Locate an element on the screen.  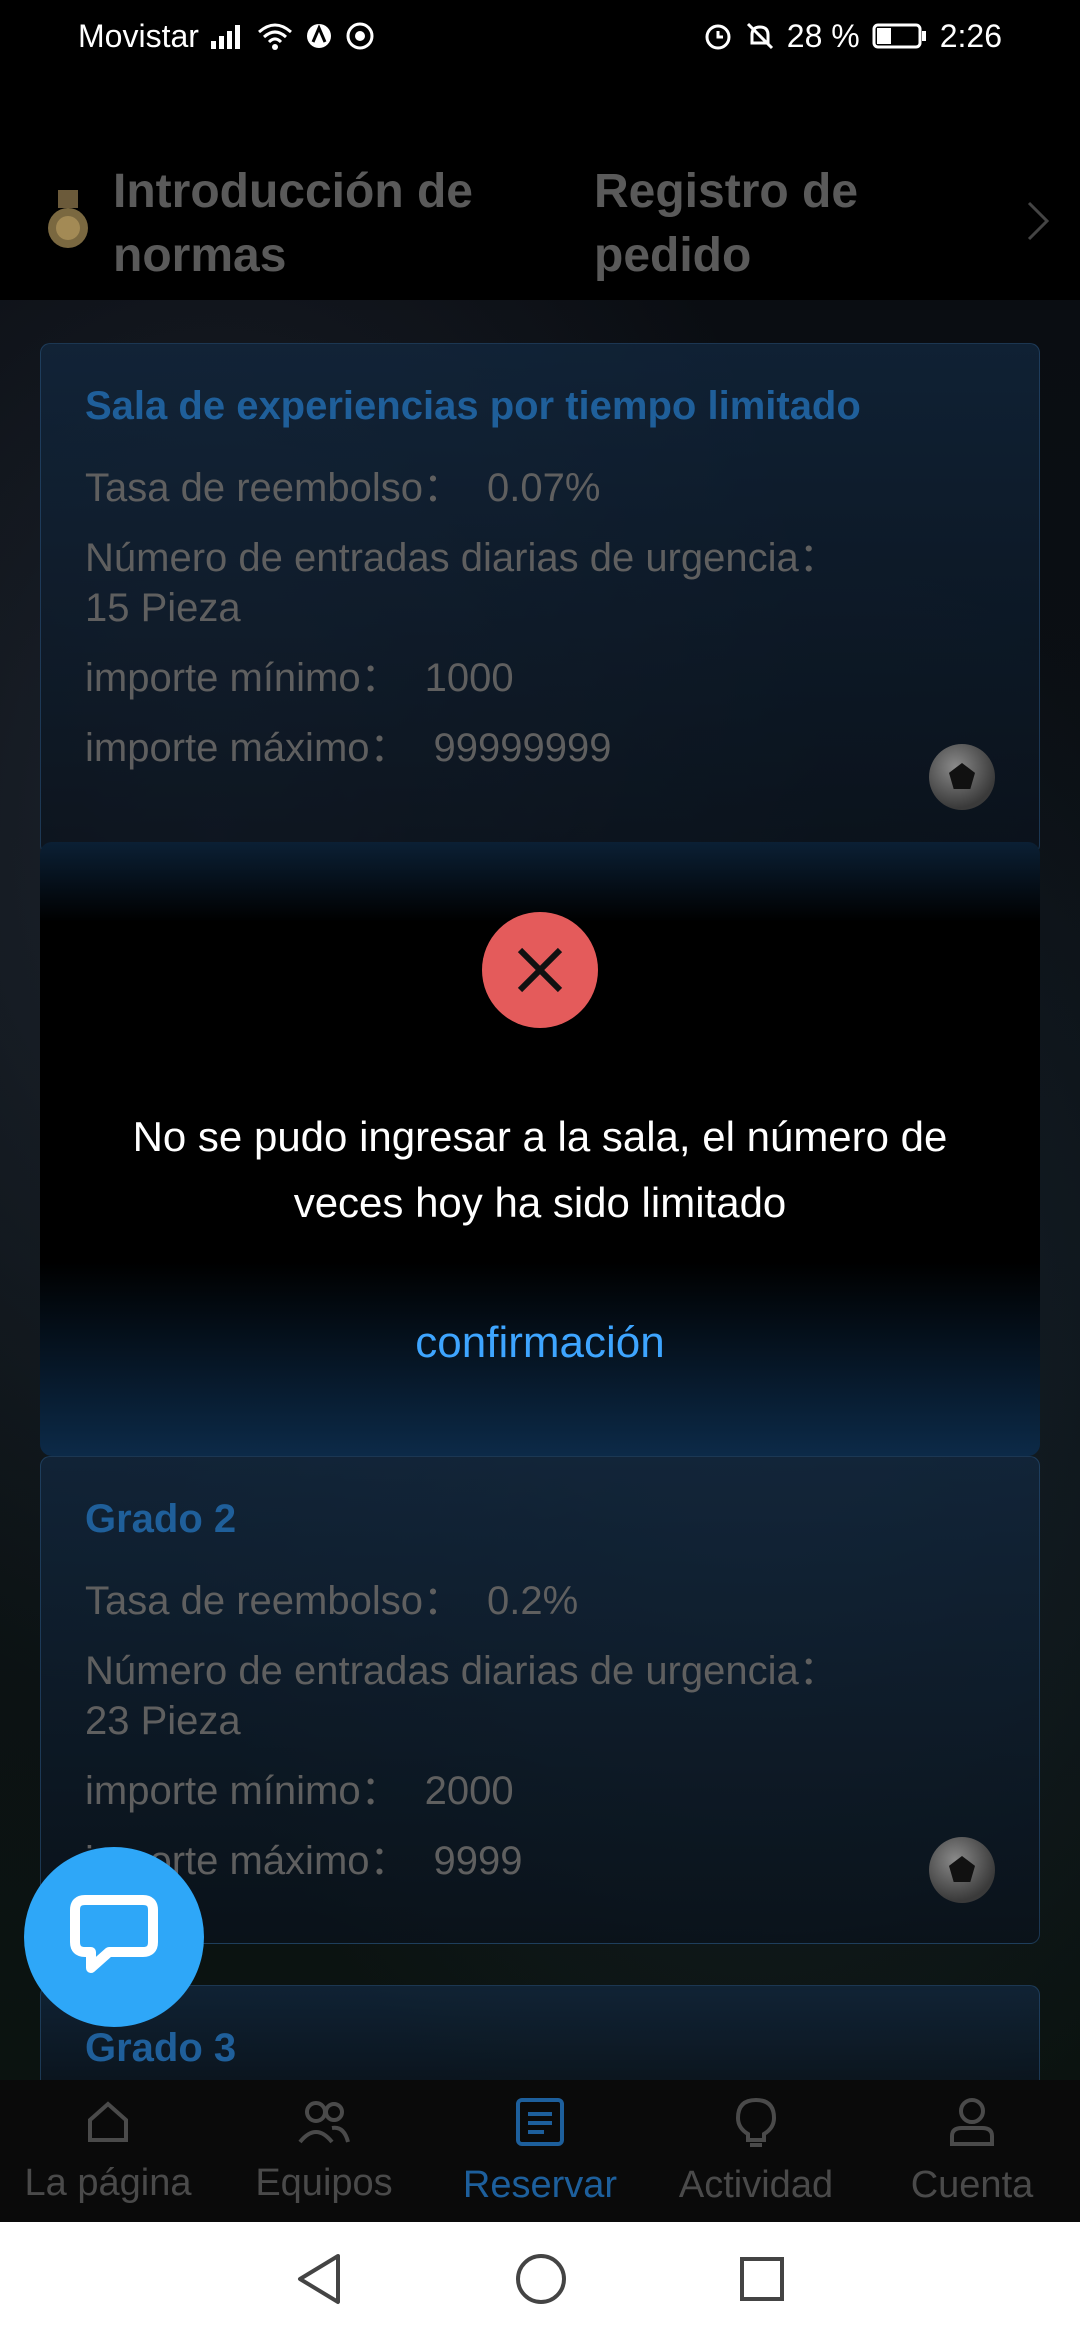
card-title: Grado 3 is located at coordinates (161, 2048).